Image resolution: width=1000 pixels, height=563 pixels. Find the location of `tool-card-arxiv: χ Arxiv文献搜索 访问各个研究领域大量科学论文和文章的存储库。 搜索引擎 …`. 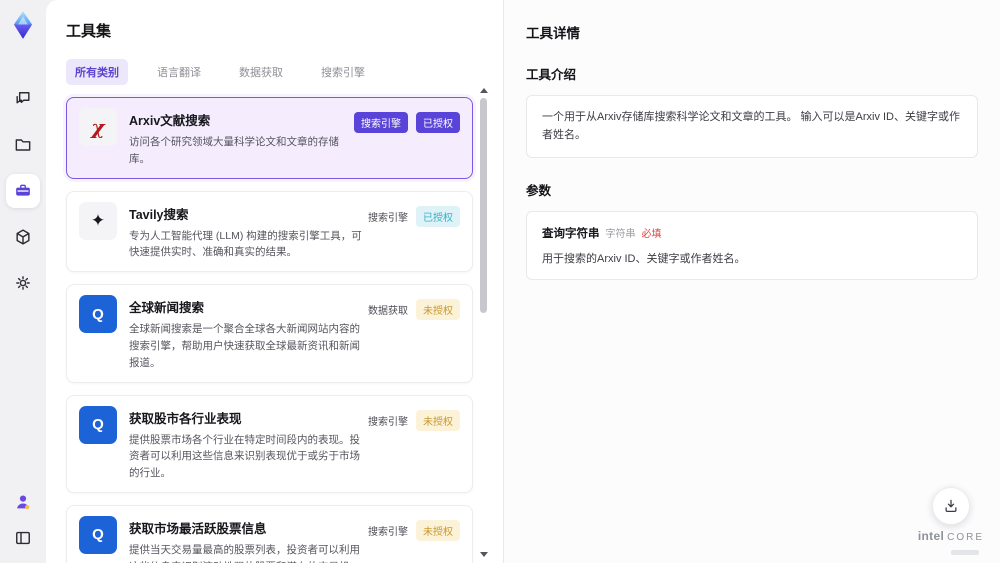

tool-card-arxiv: χ Arxiv文献搜索 访问各个研究领域大量科学论文和文章的存储库。 搜索引擎 … is located at coordinates (269, 138).